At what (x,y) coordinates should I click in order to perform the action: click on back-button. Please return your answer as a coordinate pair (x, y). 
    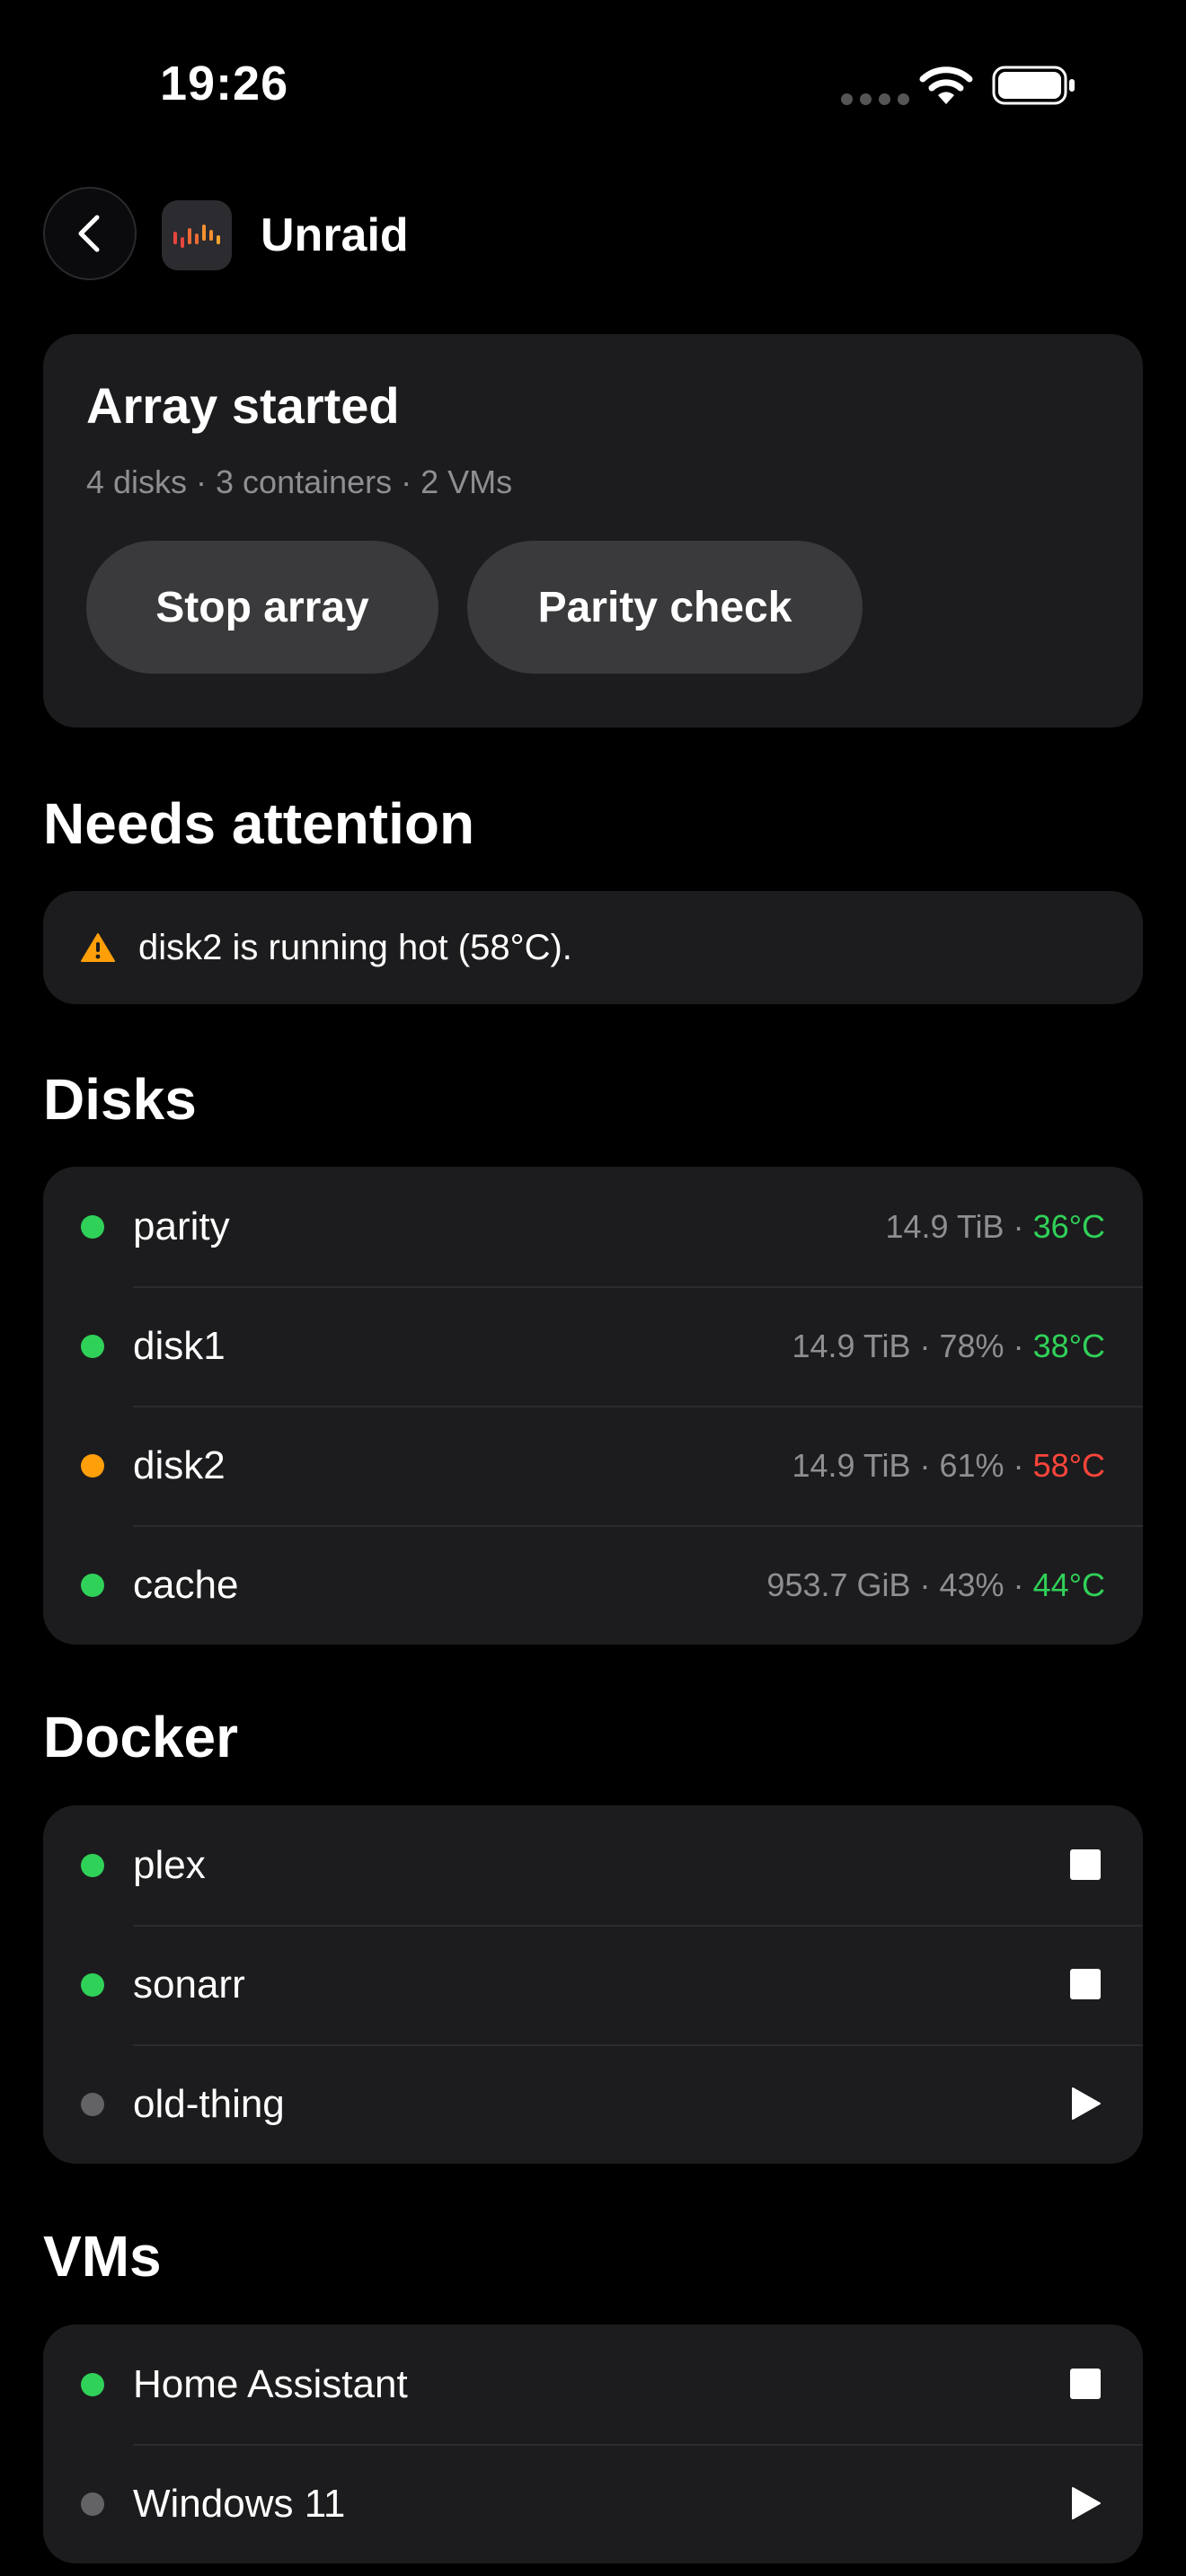
    Looking at the image, I should click on (90, 233).